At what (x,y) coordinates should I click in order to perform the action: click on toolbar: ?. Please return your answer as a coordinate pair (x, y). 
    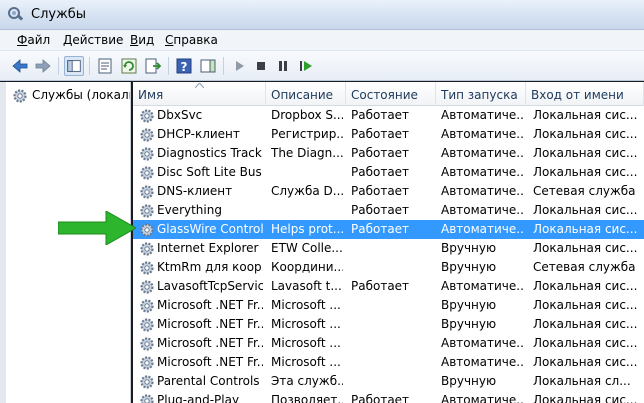
    Looking at the image, I should click on (322, 66).